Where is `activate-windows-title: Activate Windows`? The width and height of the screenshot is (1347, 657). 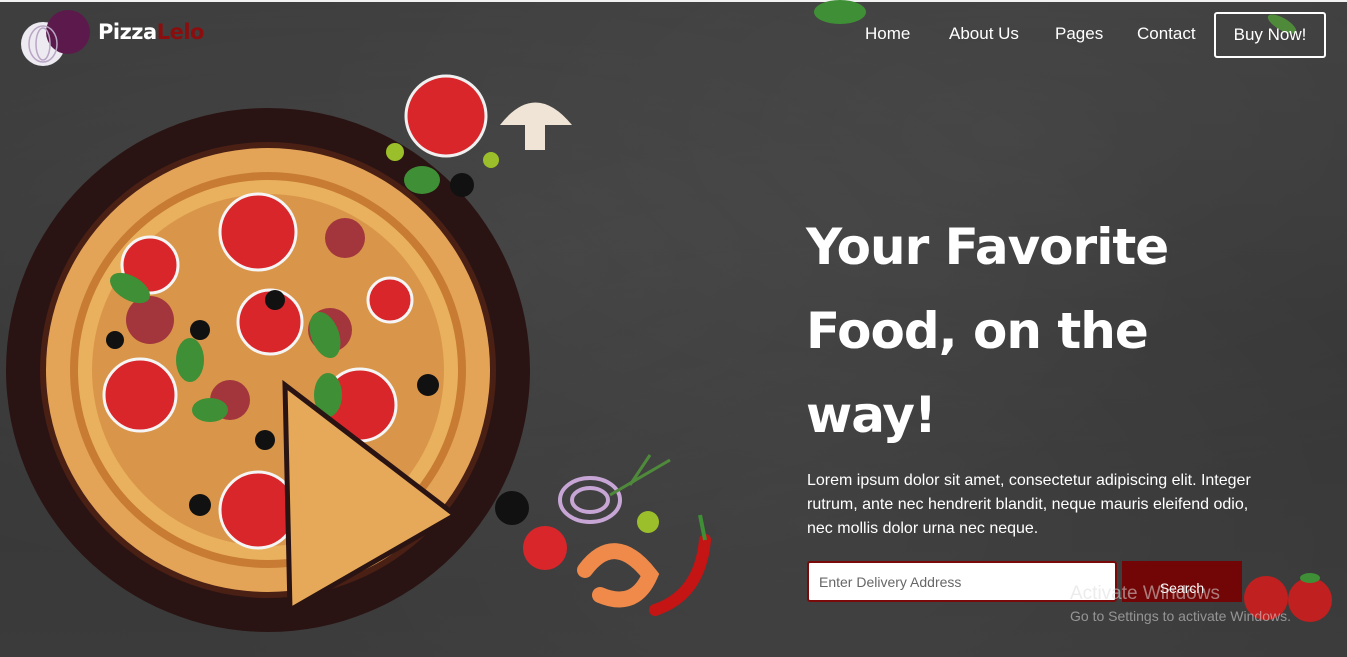 activate-windows-title: Activate Windows is located at coordinates (1145, 593).